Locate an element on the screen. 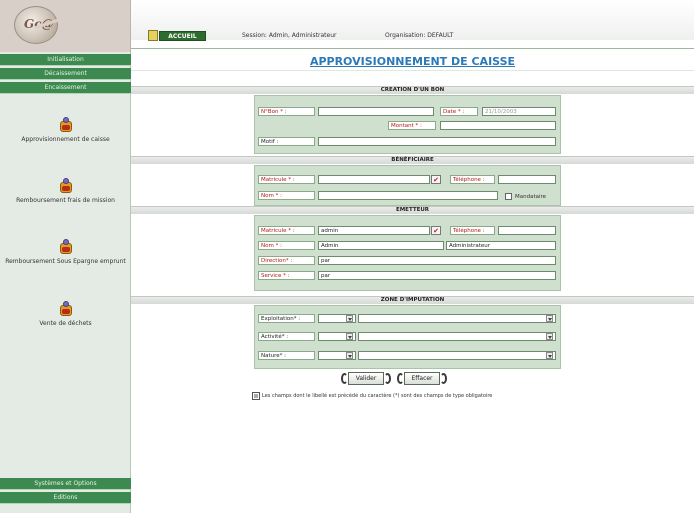 This screenshot has height=513, width=694. beneficiary-matricule-input is located at coordinates (374, 179).